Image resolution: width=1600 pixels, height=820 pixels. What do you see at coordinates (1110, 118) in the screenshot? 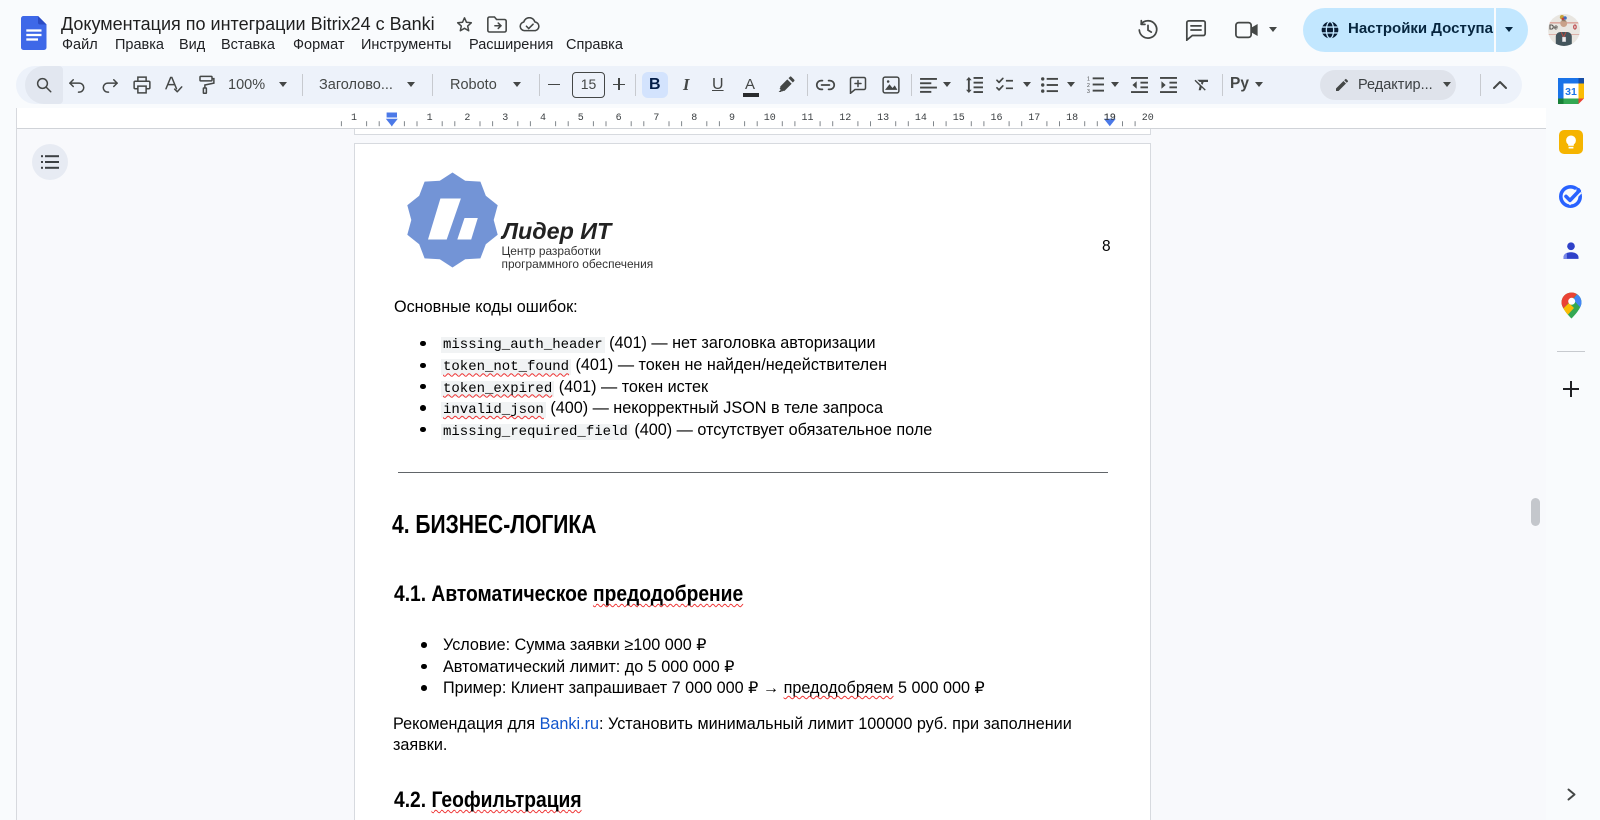
I see `svg-text: 19` at bounding box center [1110, 118].